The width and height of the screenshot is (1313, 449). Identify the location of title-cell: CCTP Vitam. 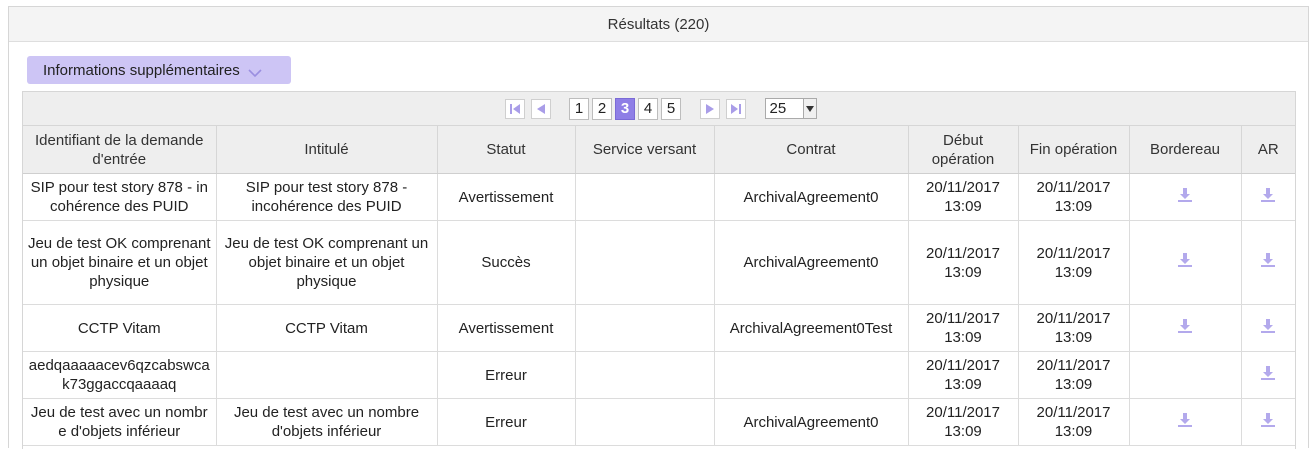
(327, 328).